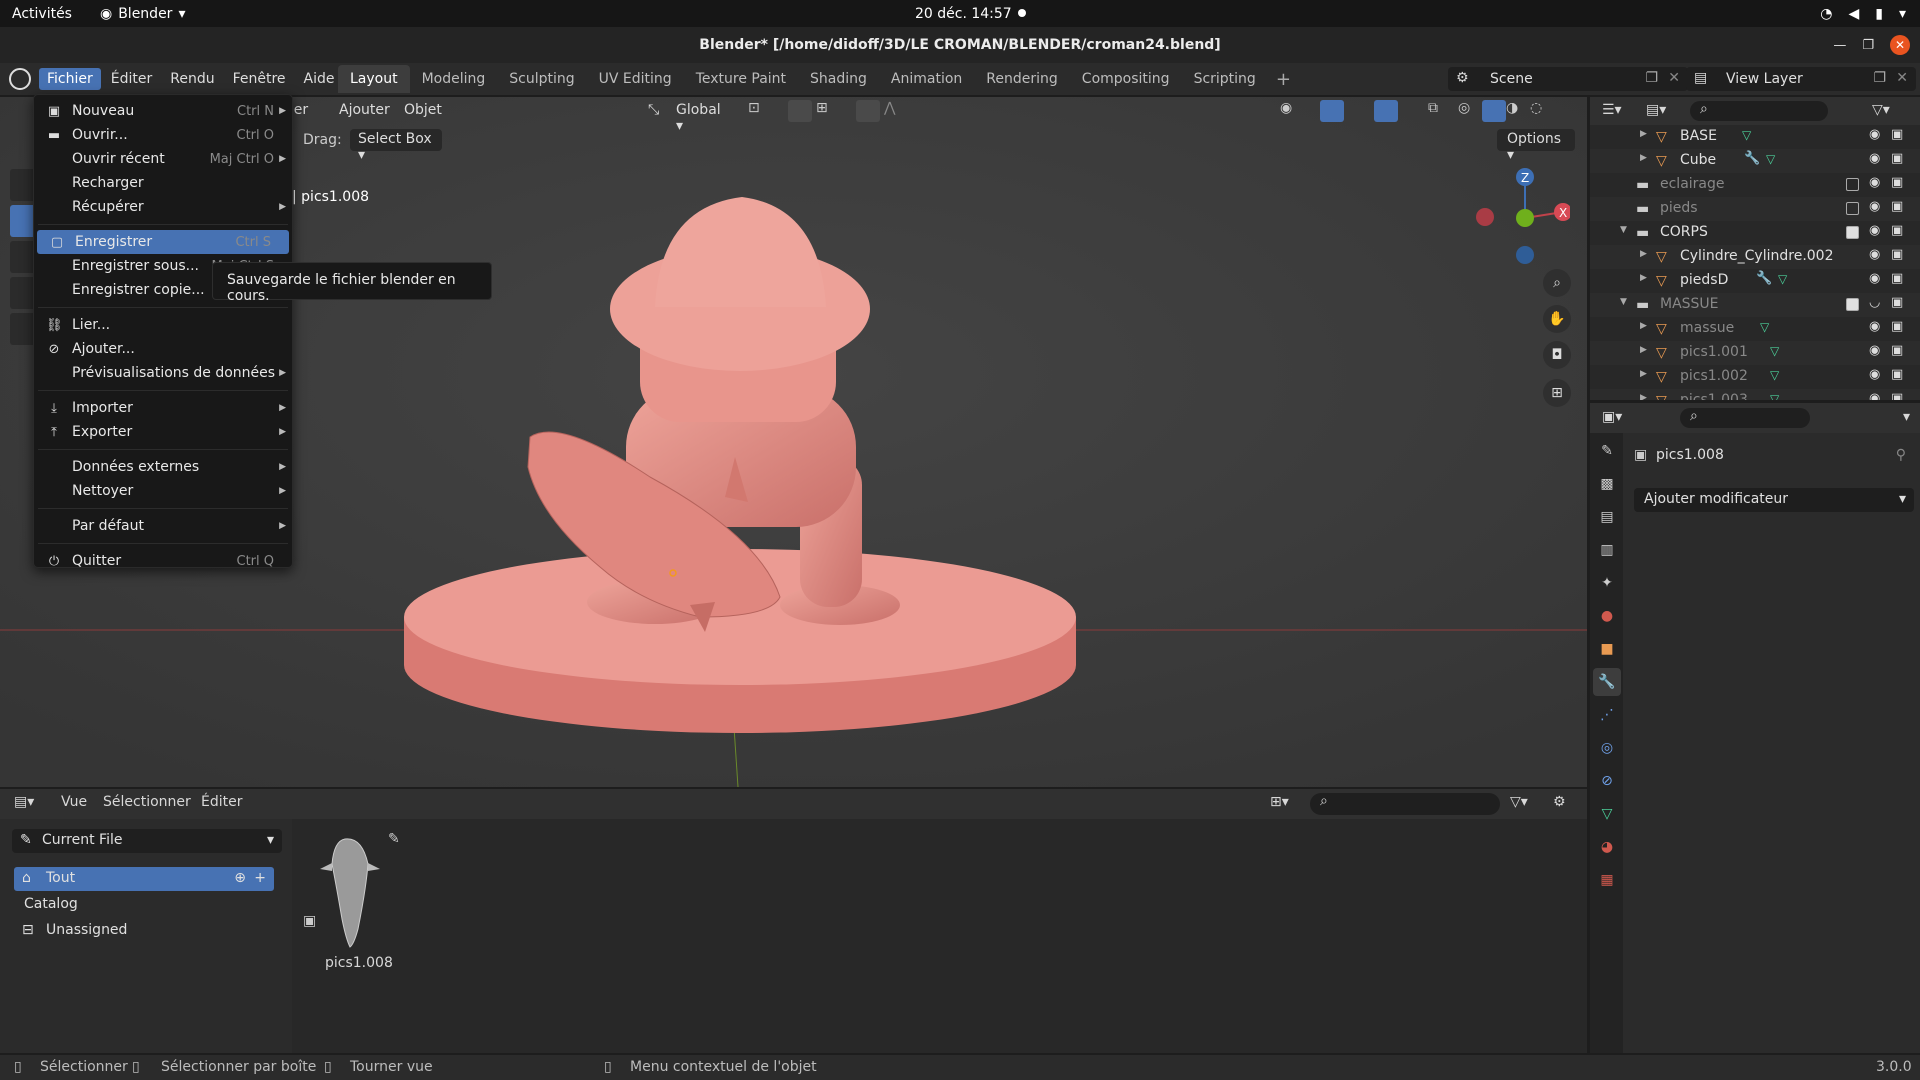  Describe the element at coordinates (259, 79) in the screenshot. I see `menu-window: Fenêtre` at that location.